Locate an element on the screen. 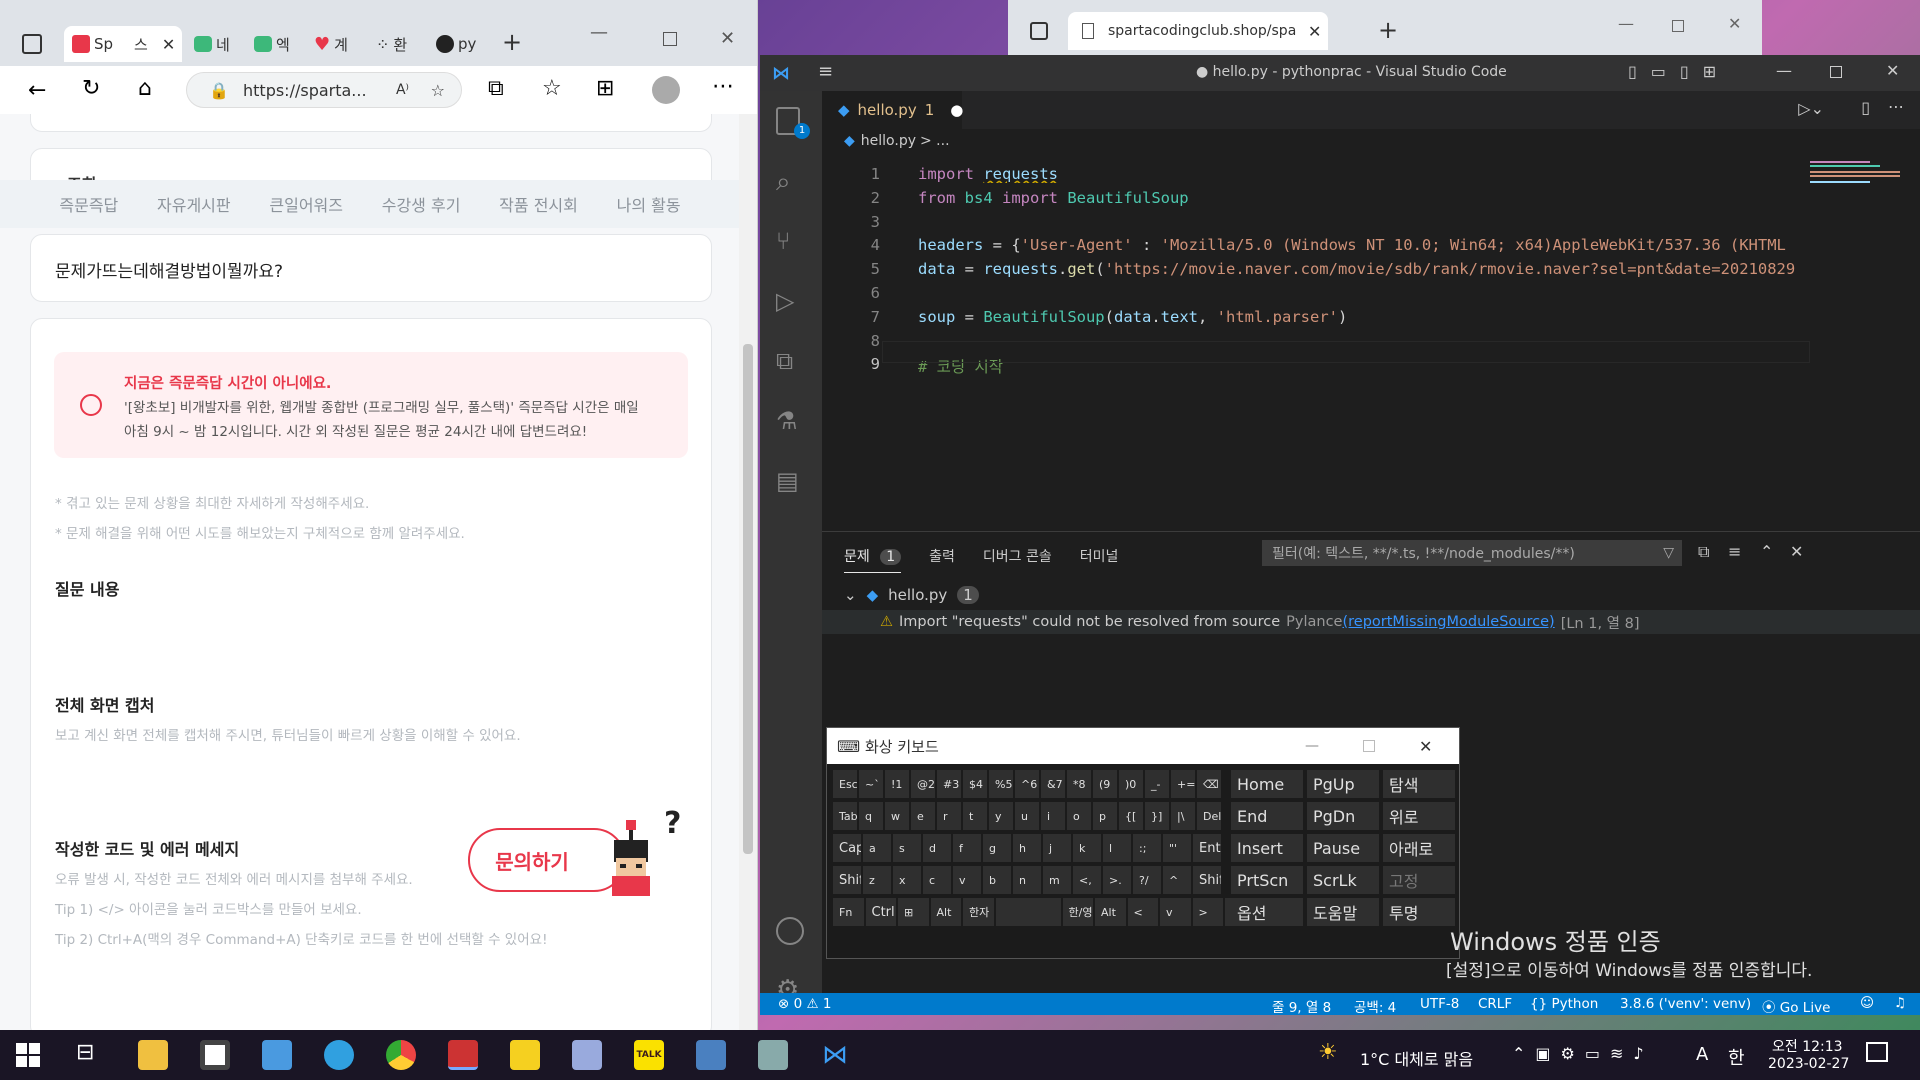  key: Enter is located at coordinates (1207, 848).